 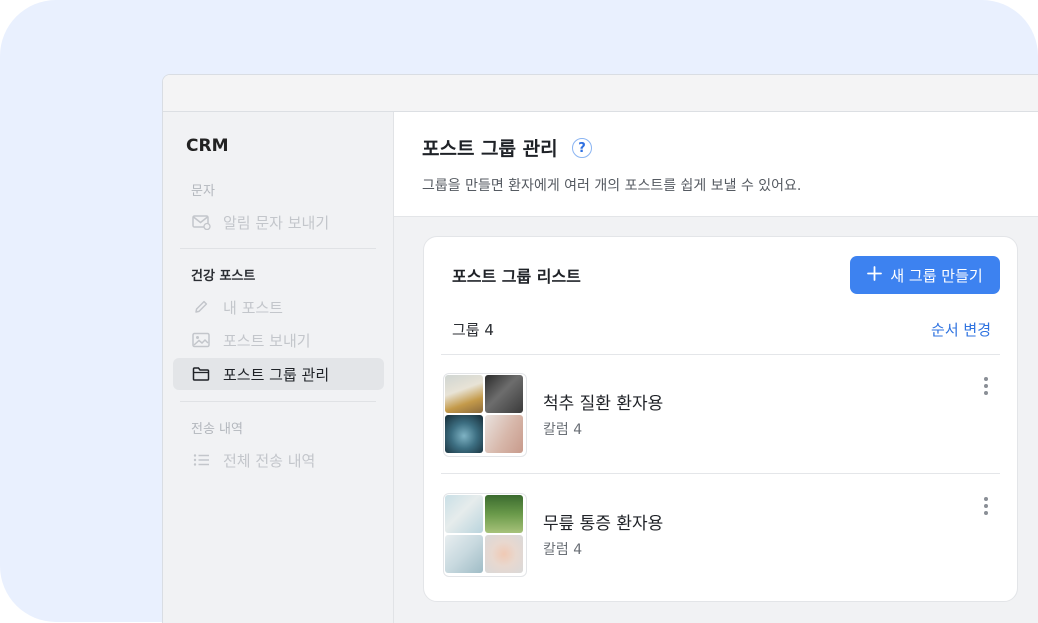 What do you see at coordinates (201, 340) in the screenshot?
I see `image-icon` at bounding box center [201, 340].